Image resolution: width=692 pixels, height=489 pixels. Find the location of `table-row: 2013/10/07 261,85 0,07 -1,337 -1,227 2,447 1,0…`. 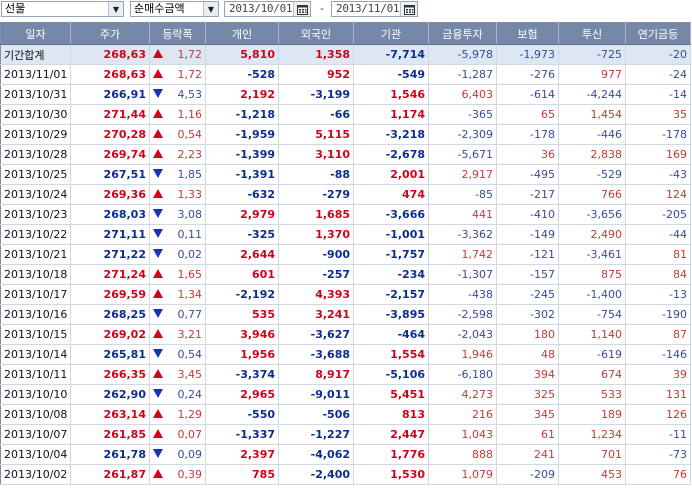

table-row: 2013/10/07 261,85 0,07 -1,337 -1,227 2,447 1,0… is located at coordinates (345, 434).